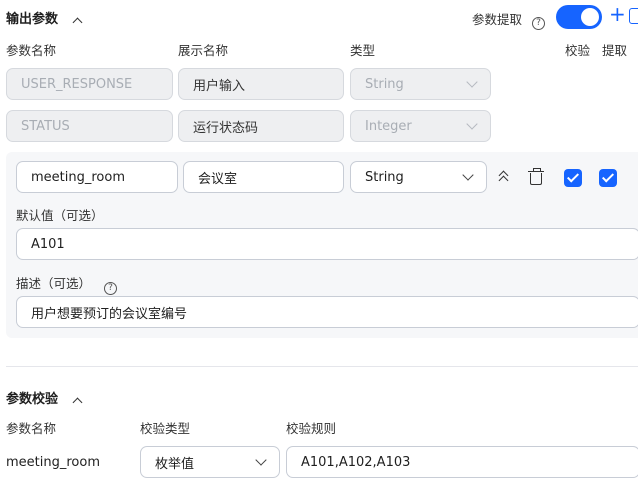 This screenshot has height=486, width=638. I want to click on validate-rule-input: A101,A102,A103, so click(462, 462).